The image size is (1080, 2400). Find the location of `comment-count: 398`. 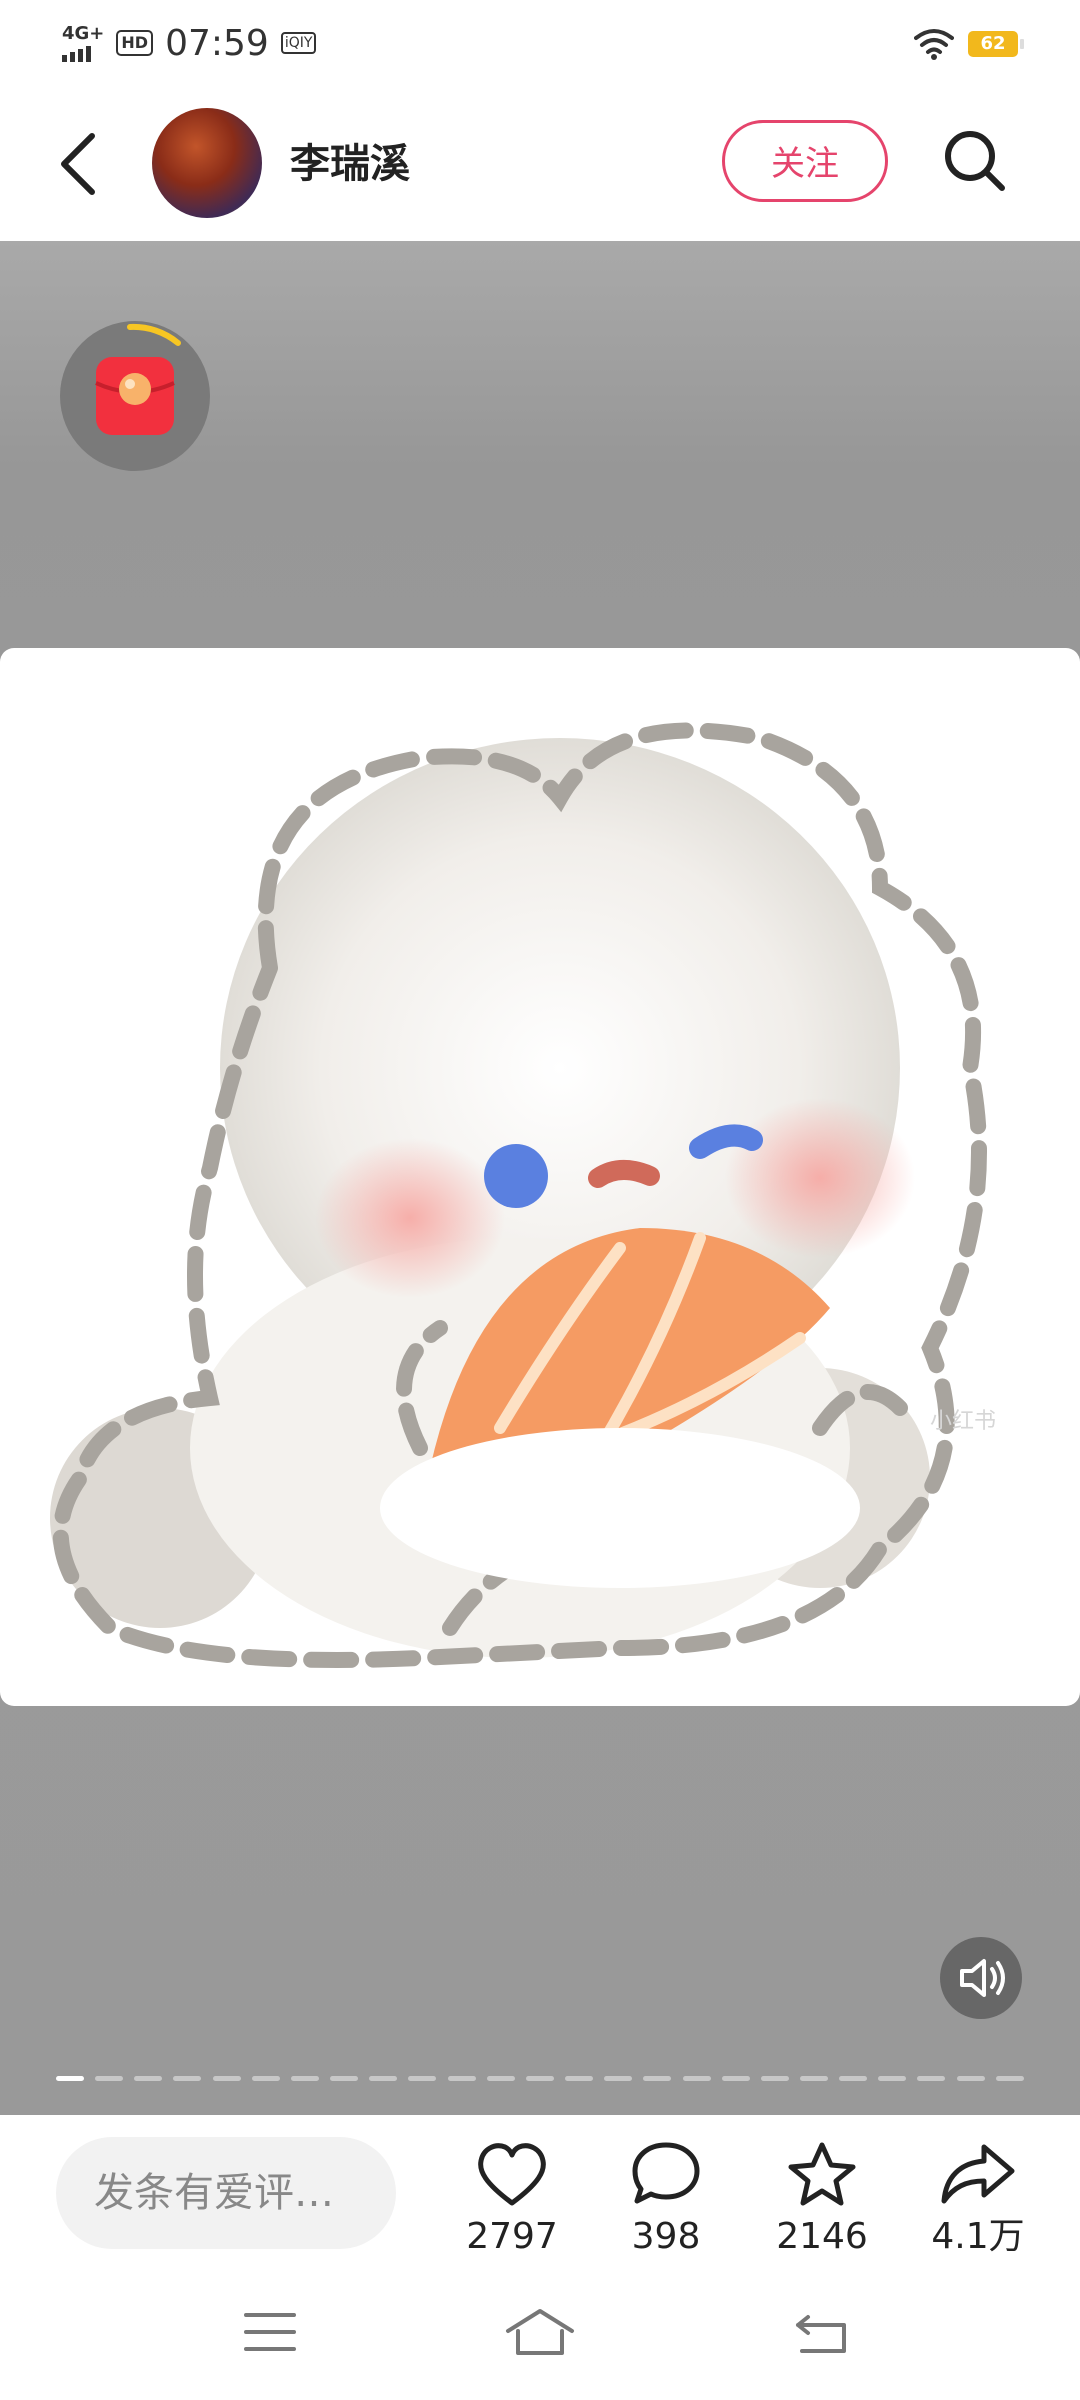

comment-count: 398 is located at coordinates (666, 2236).